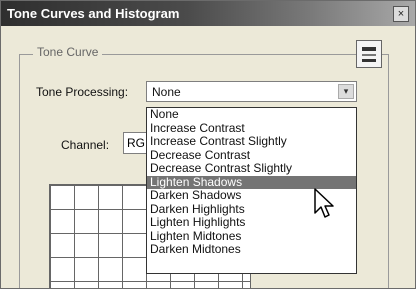 The image size is (416, 289). I want to click on tone-processing-select: None ▾, so click(251, 91).